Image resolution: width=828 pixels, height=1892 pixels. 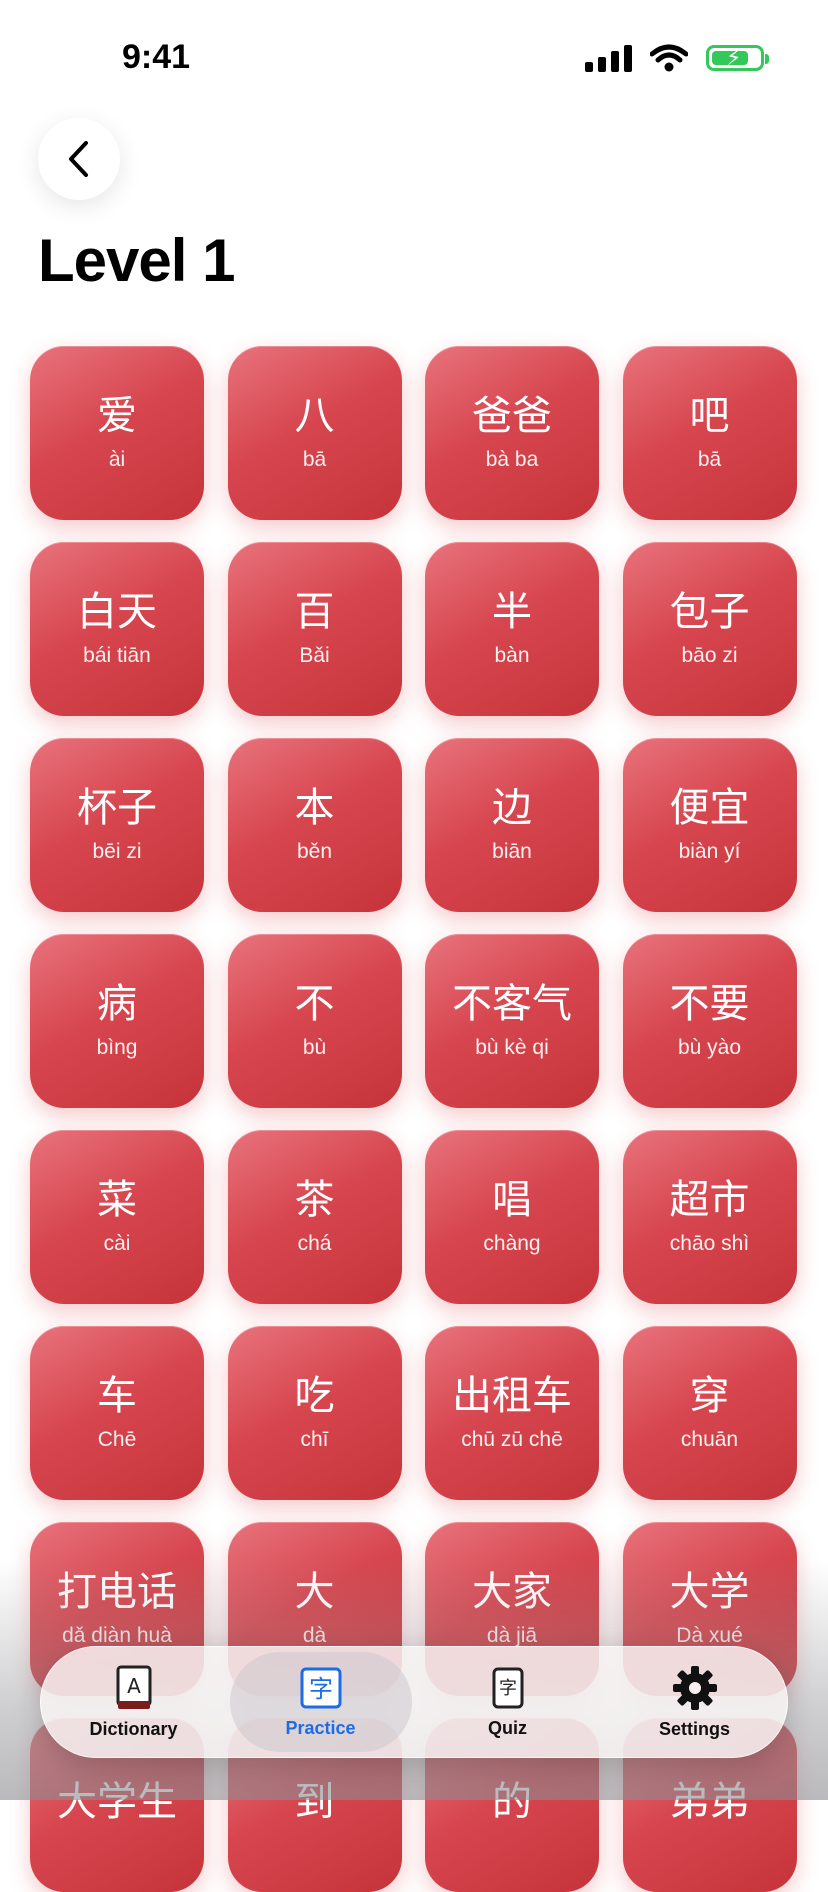 I want to click on word-hanzi: 八, so click(x=314, y=416).